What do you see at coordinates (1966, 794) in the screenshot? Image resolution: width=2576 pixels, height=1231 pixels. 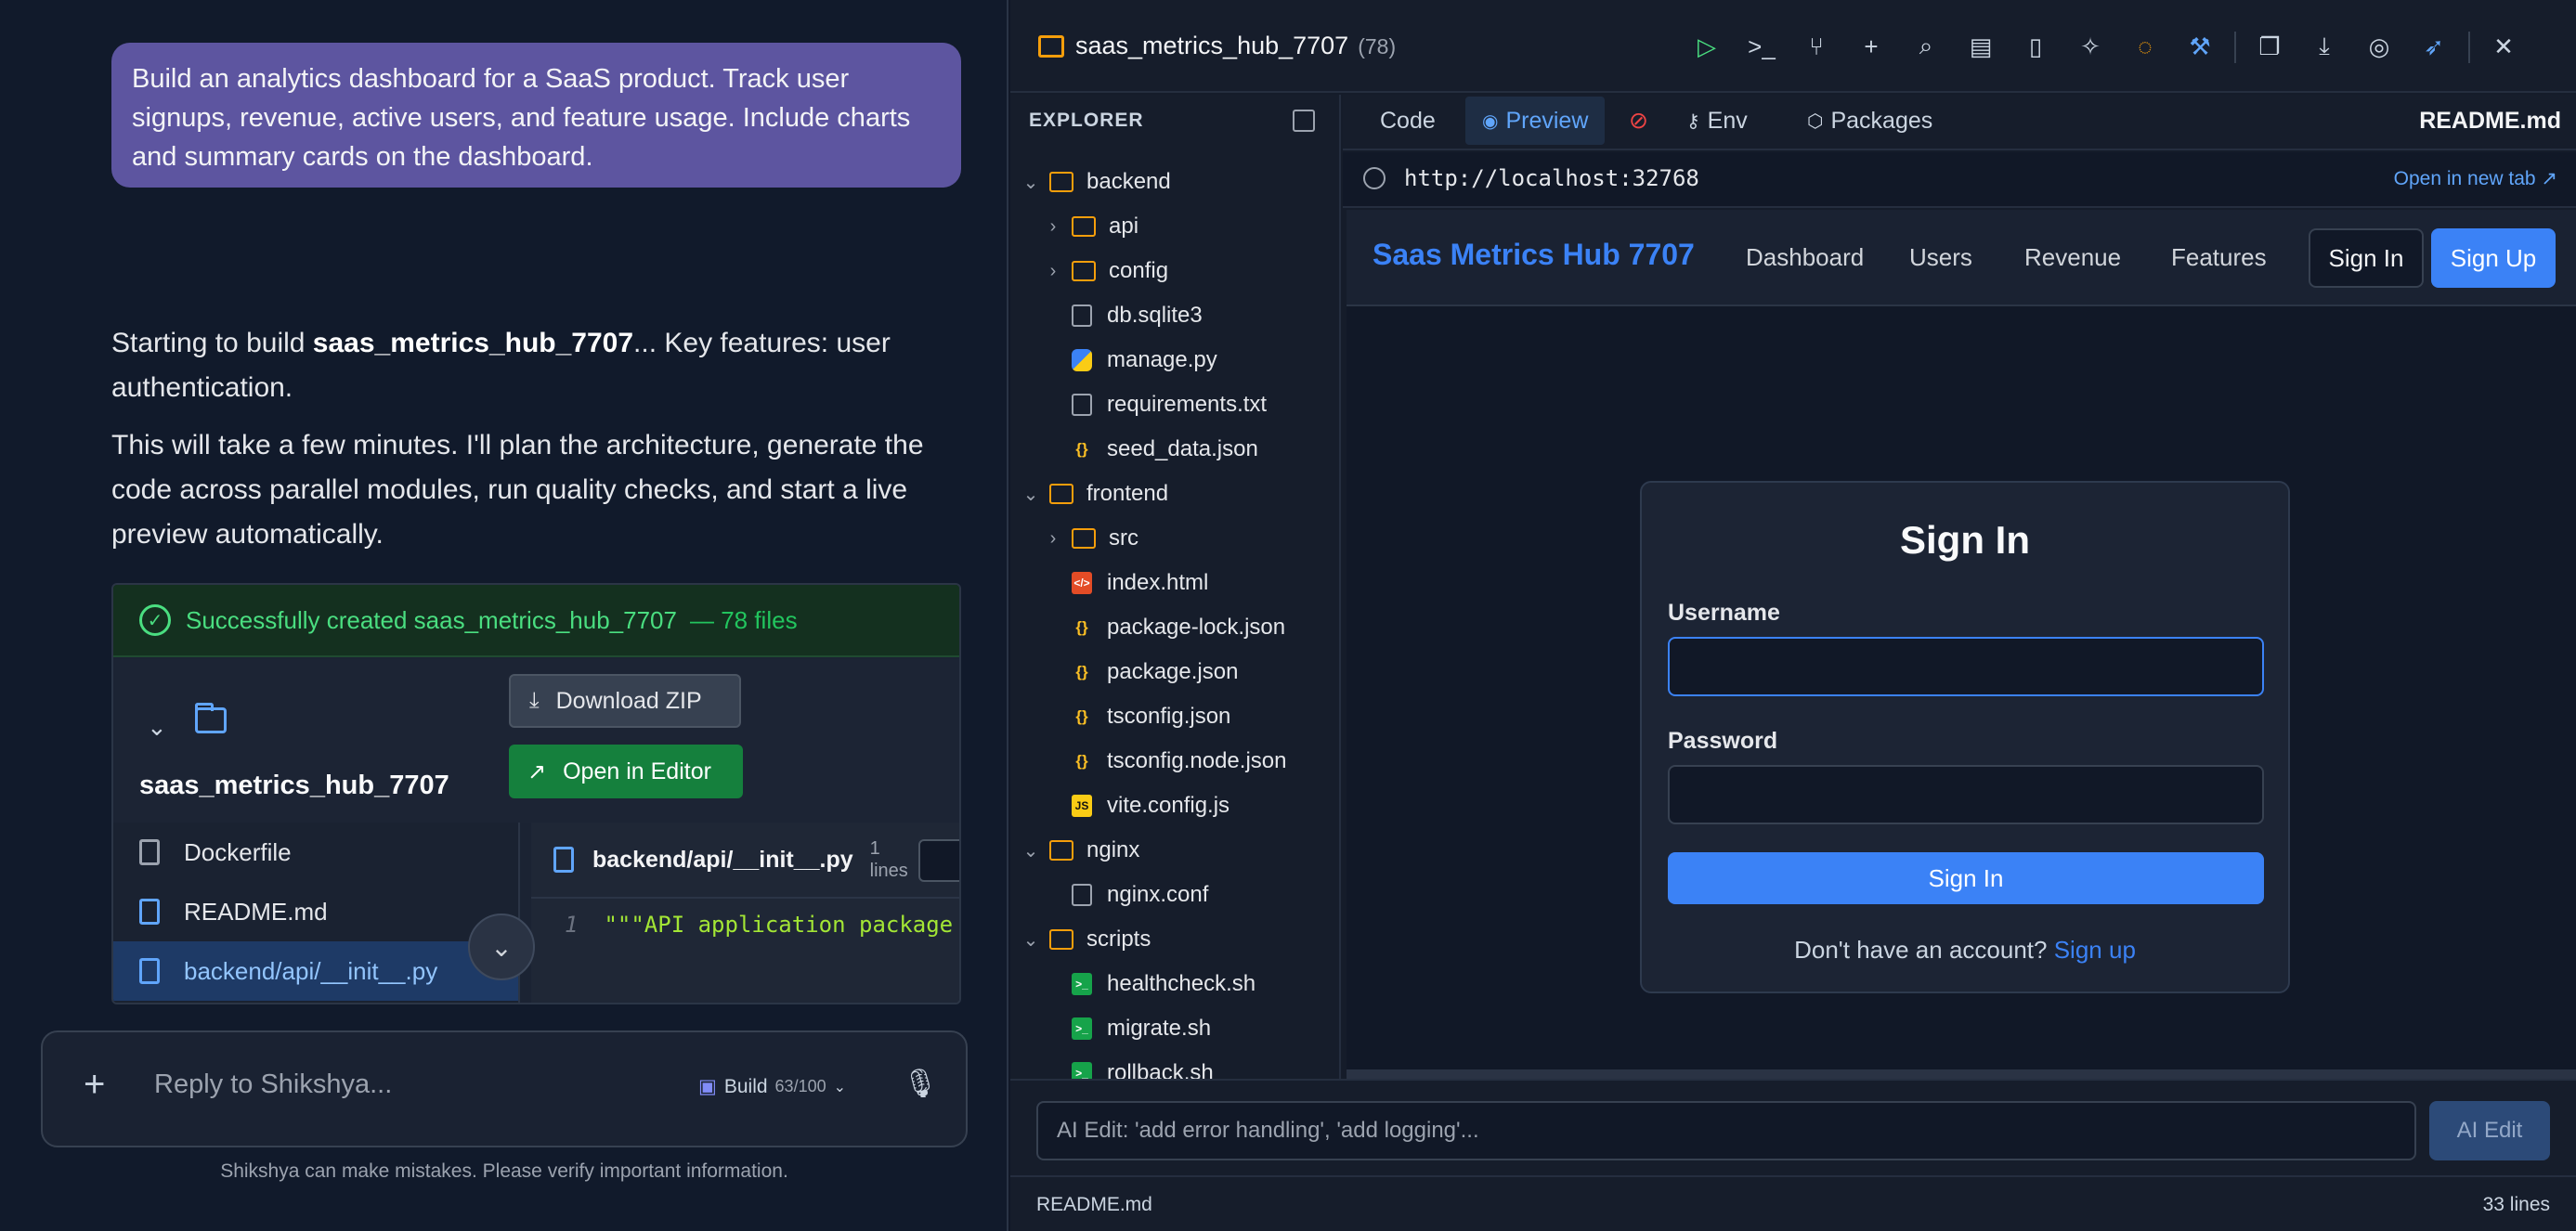 I see `password-input` at bounding box center [1966, 794].